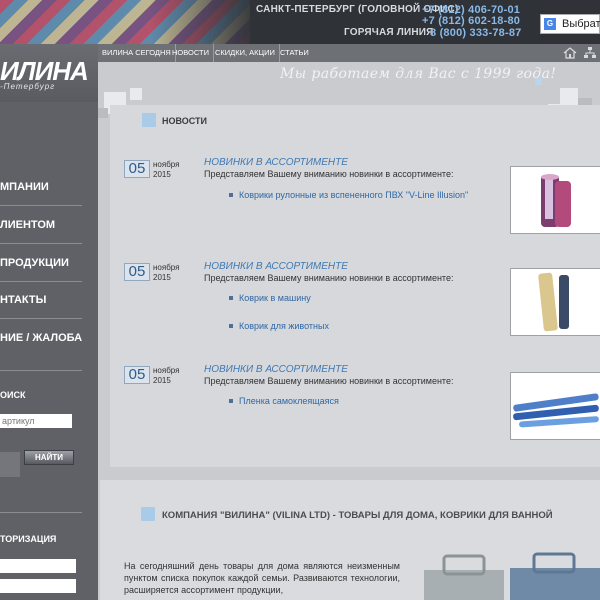 This screenshot has width=600, height=600. What do you see at coordinates (284, 326) in the screenshot?
I see `news-product-link: Коврик для животных` at bounding box center [284, 326].